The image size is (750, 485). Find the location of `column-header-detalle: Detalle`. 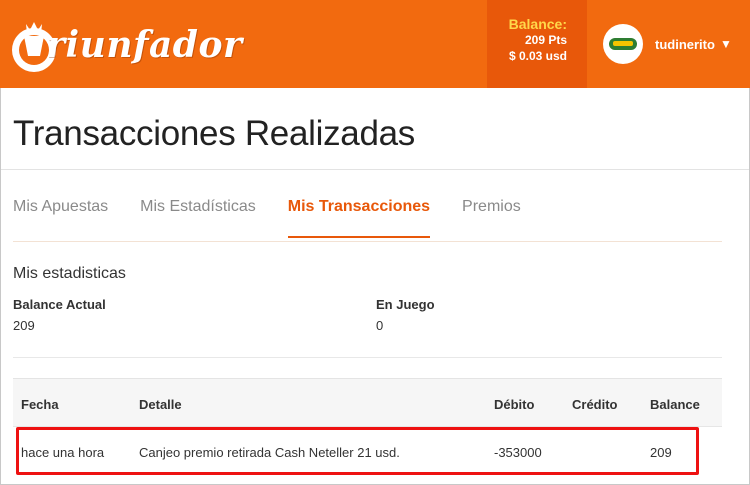

column-header-detalle: Detalle is located at coordinates (160, 404).